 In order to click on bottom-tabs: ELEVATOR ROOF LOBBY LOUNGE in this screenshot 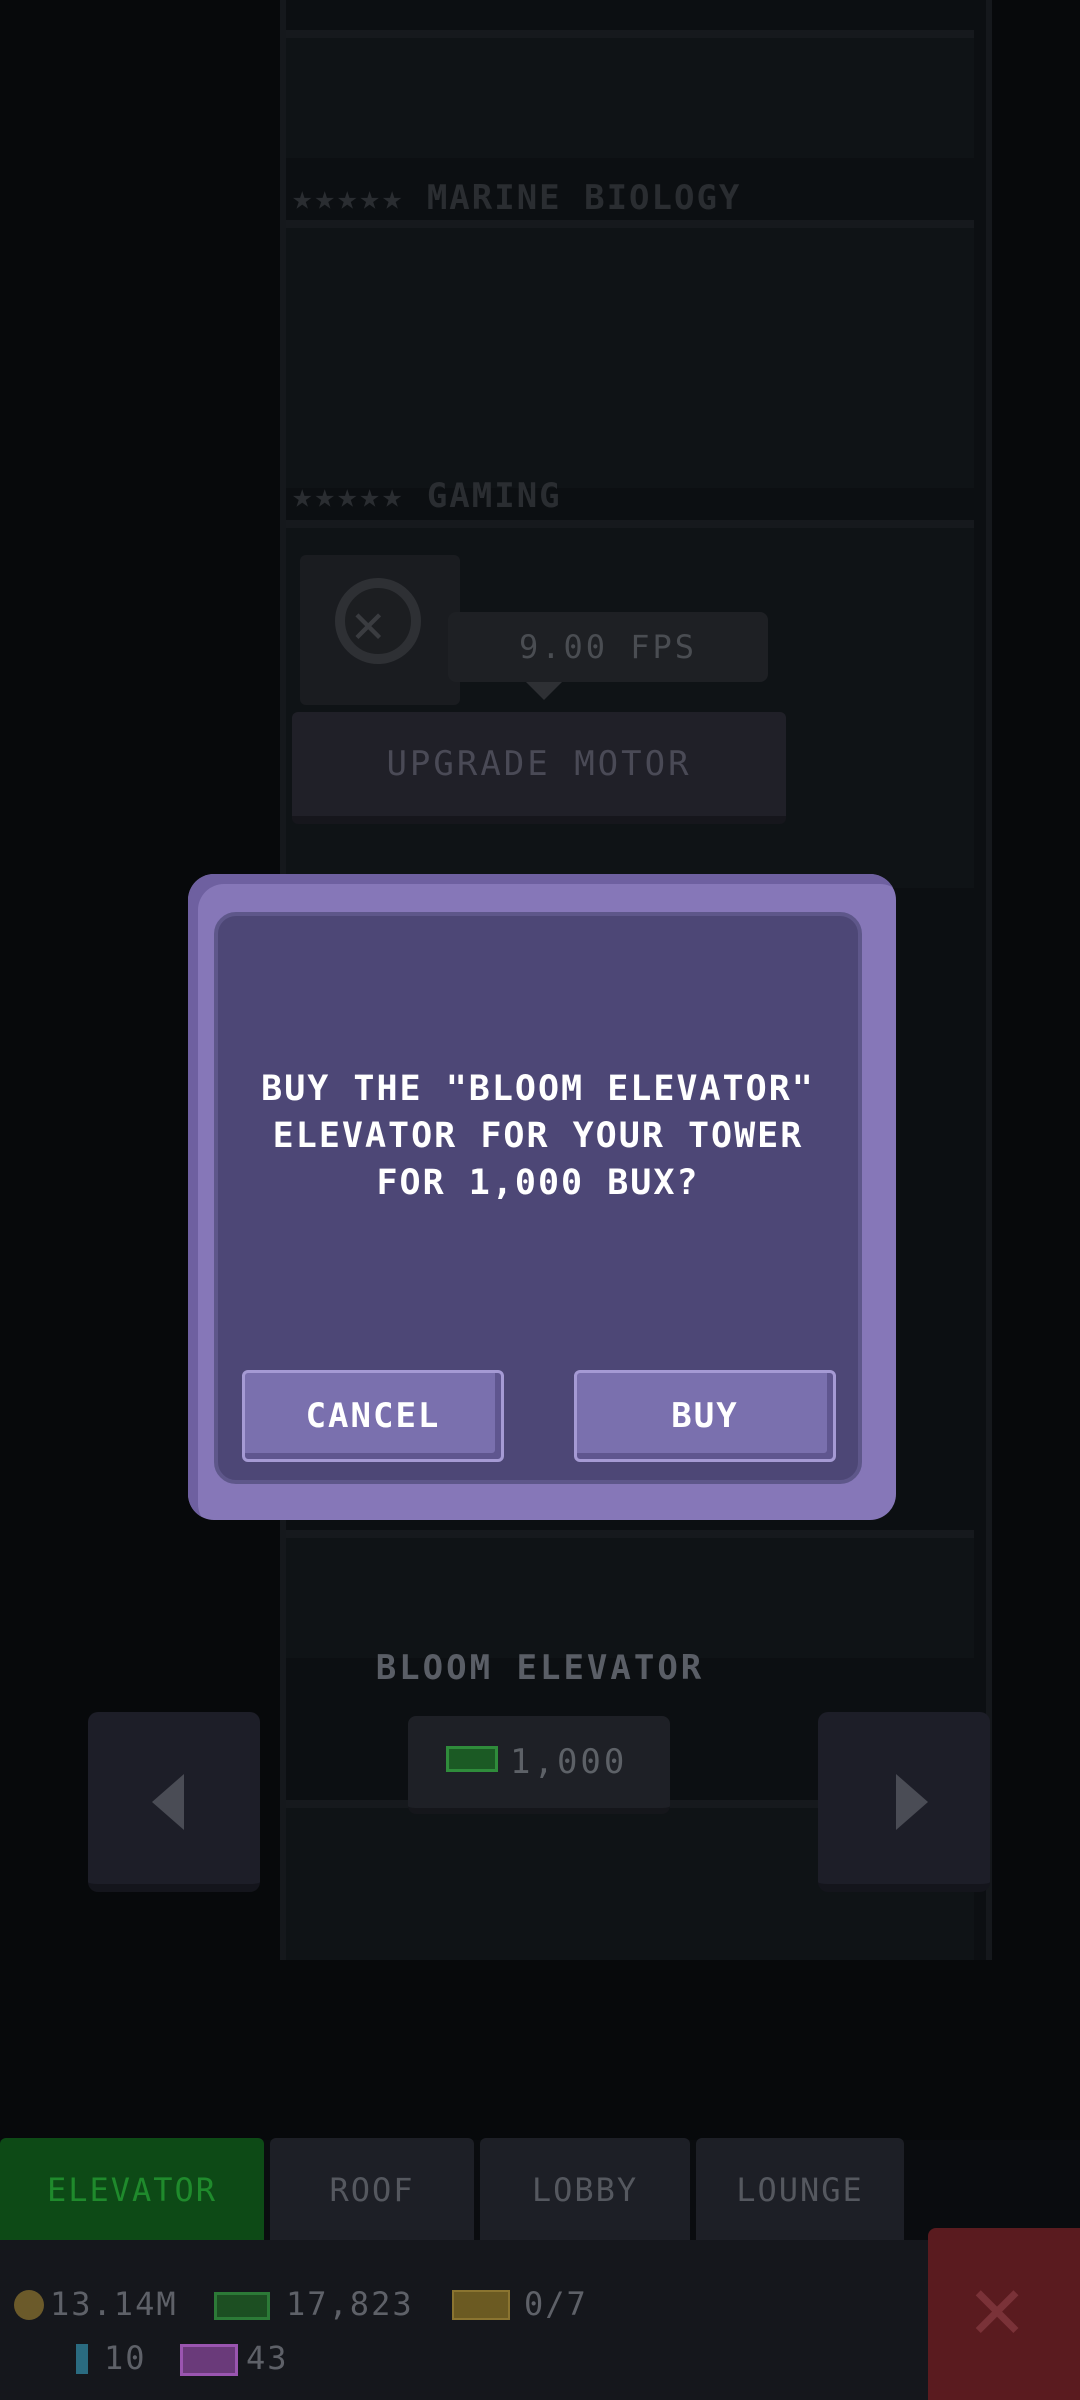, I will do `click(540, 2190)`.